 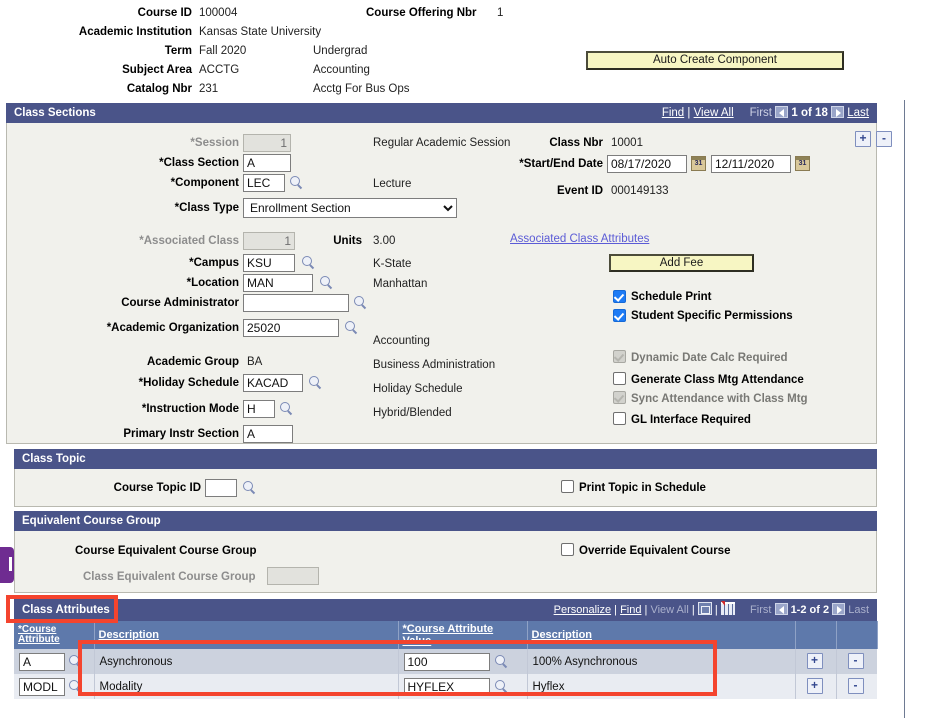 I want to click on override-equivalent-course-checkbox, so click(x=567, y=549).